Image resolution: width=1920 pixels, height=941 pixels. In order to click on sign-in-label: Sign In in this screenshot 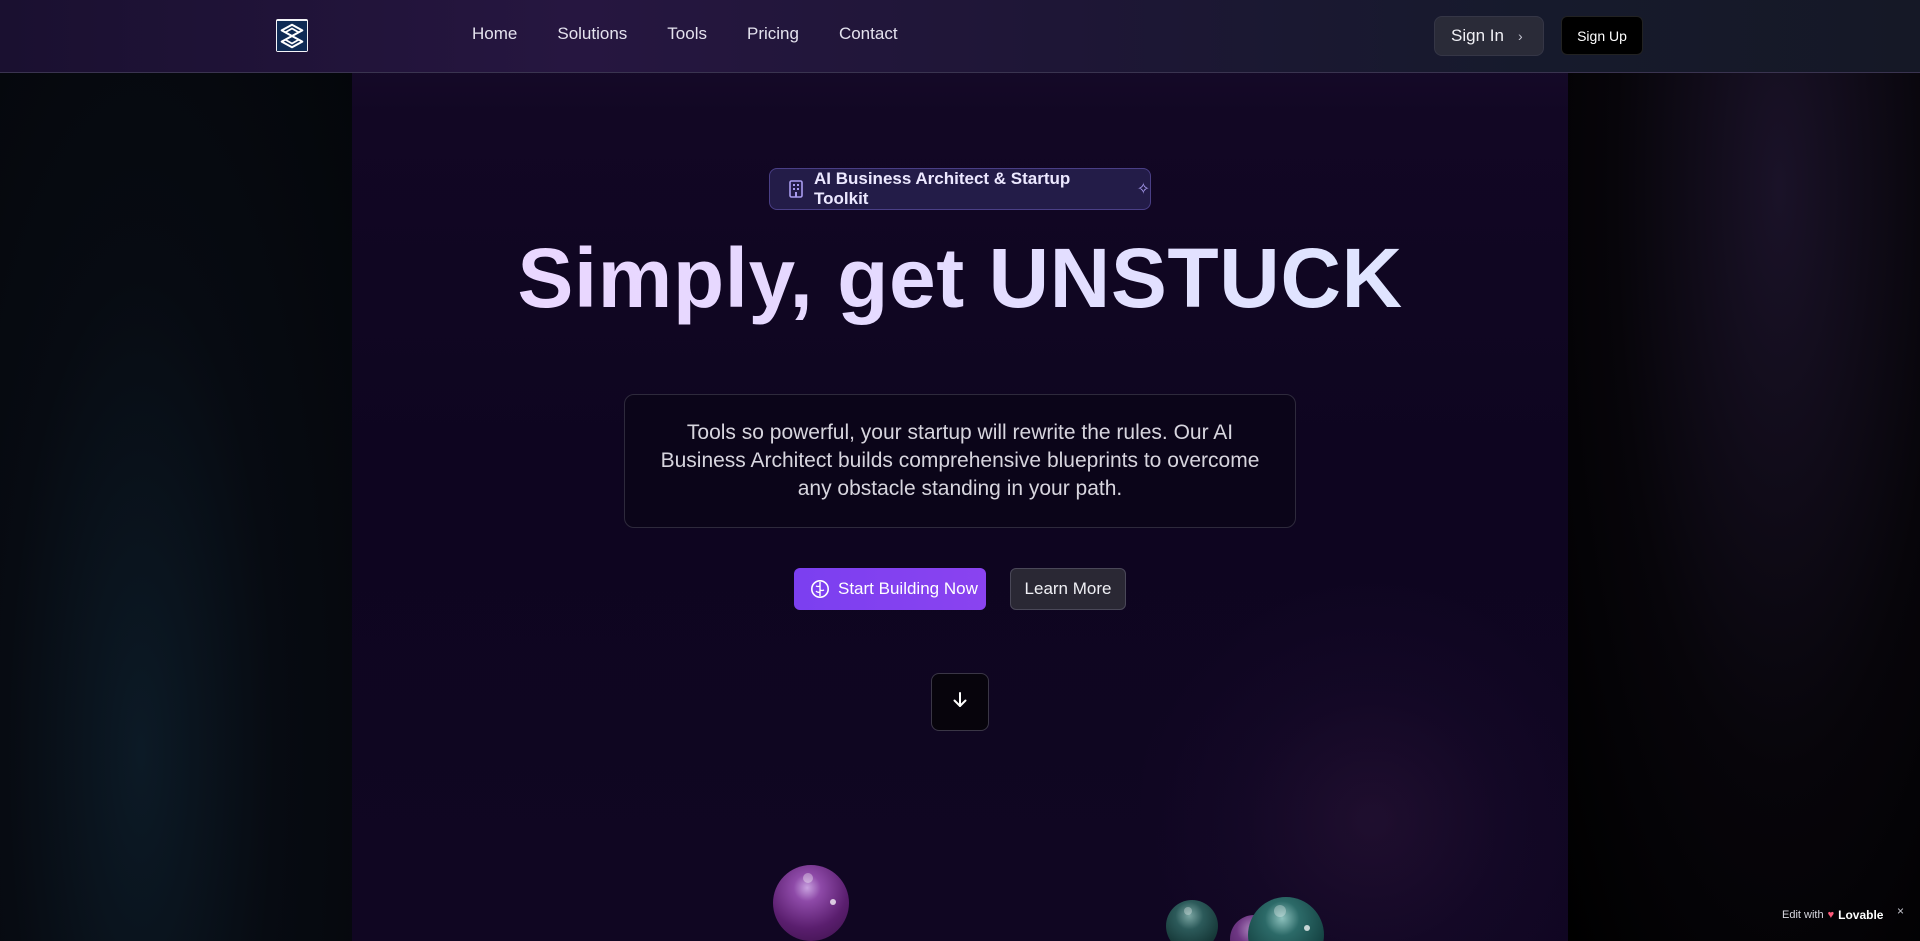, I will do `click(1477, 35)`.